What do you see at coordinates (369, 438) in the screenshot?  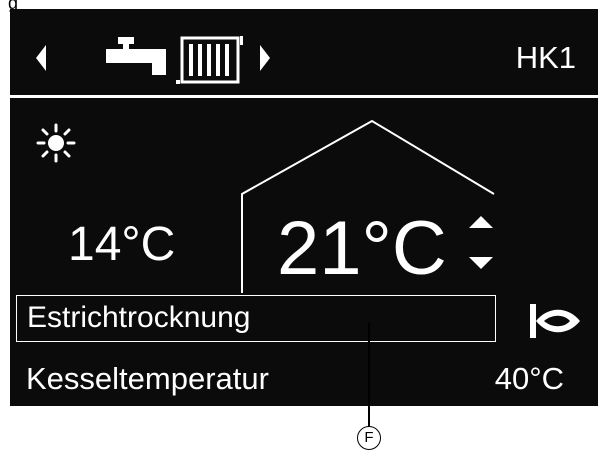 I see `callout-marker-f: F` at bounding box center [369, 438].